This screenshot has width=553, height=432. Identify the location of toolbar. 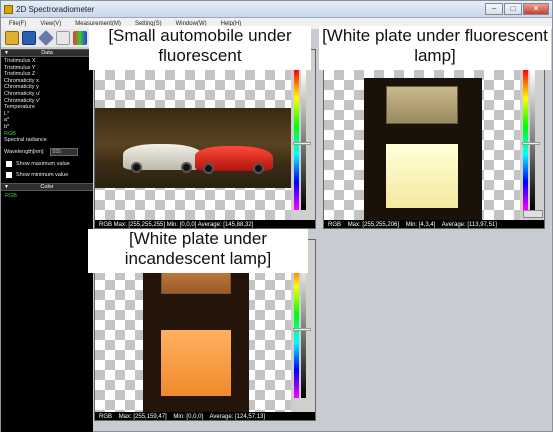
(51, 38).